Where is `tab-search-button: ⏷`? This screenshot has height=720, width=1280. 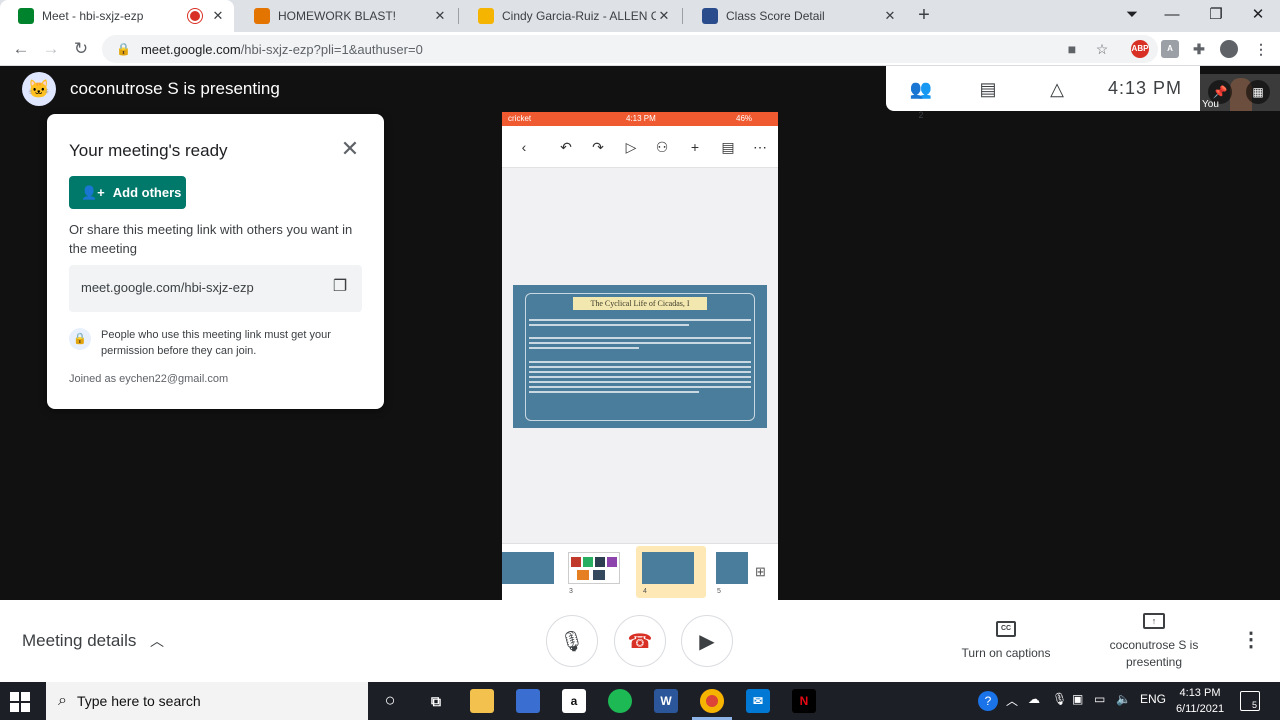 tab-search-button: ⏷ is located at coordinates (1132, 16).